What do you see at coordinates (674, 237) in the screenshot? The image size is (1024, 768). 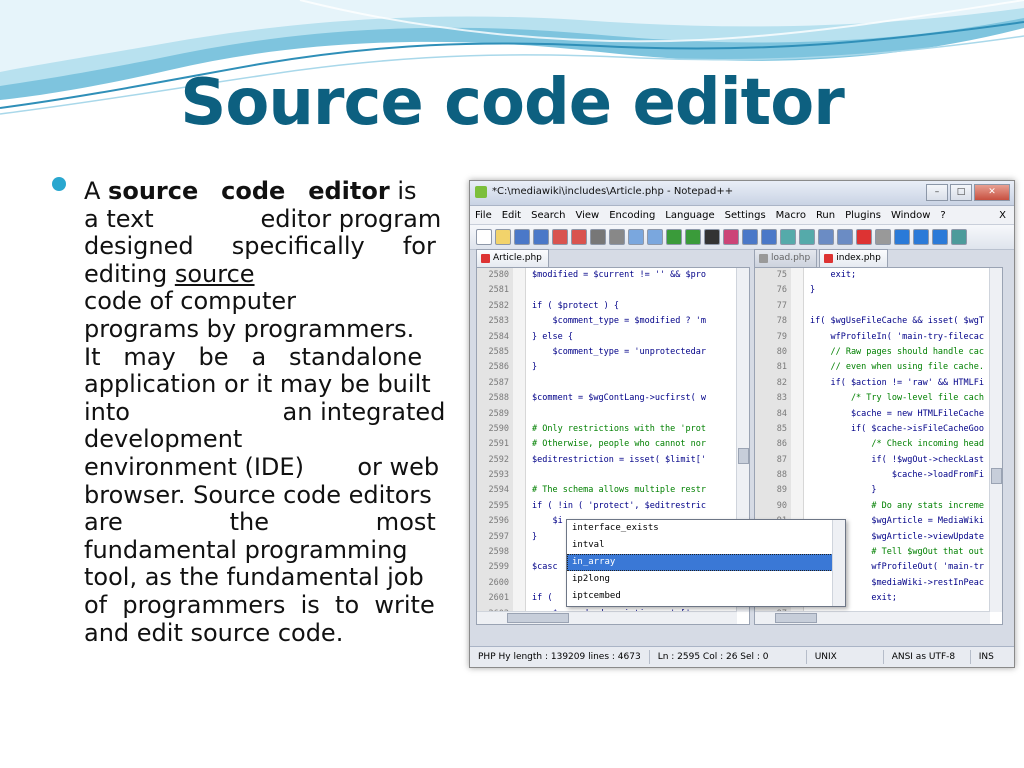 I see `undo-icon` at bounding box center [674, 237].